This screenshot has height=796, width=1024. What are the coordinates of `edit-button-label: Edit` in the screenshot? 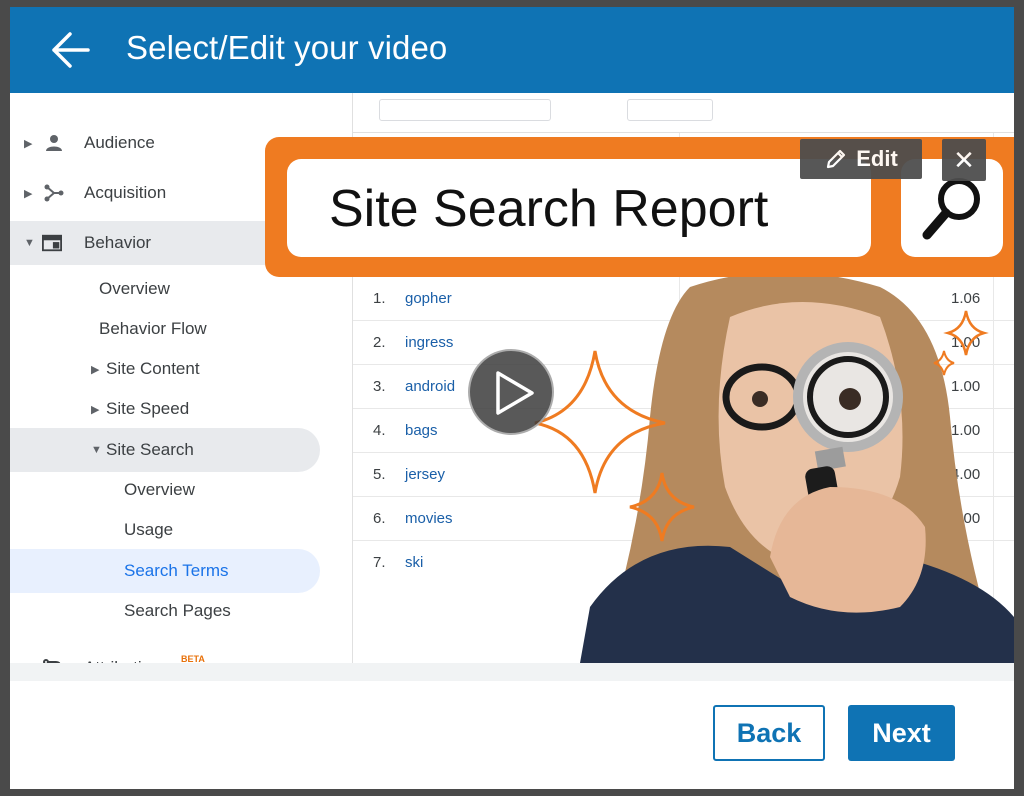 It's located at (877, 158).